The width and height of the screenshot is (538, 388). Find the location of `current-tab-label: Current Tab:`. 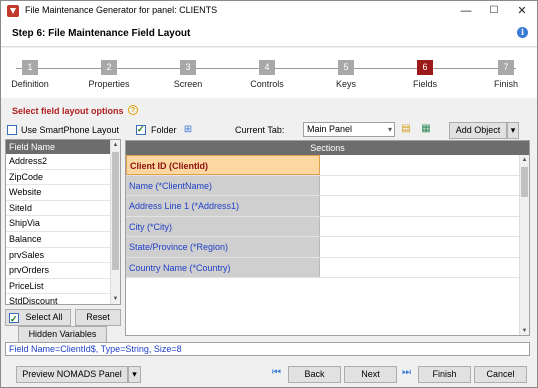

current-tab-label: Current Tab: is located at coordinates (260, 130).